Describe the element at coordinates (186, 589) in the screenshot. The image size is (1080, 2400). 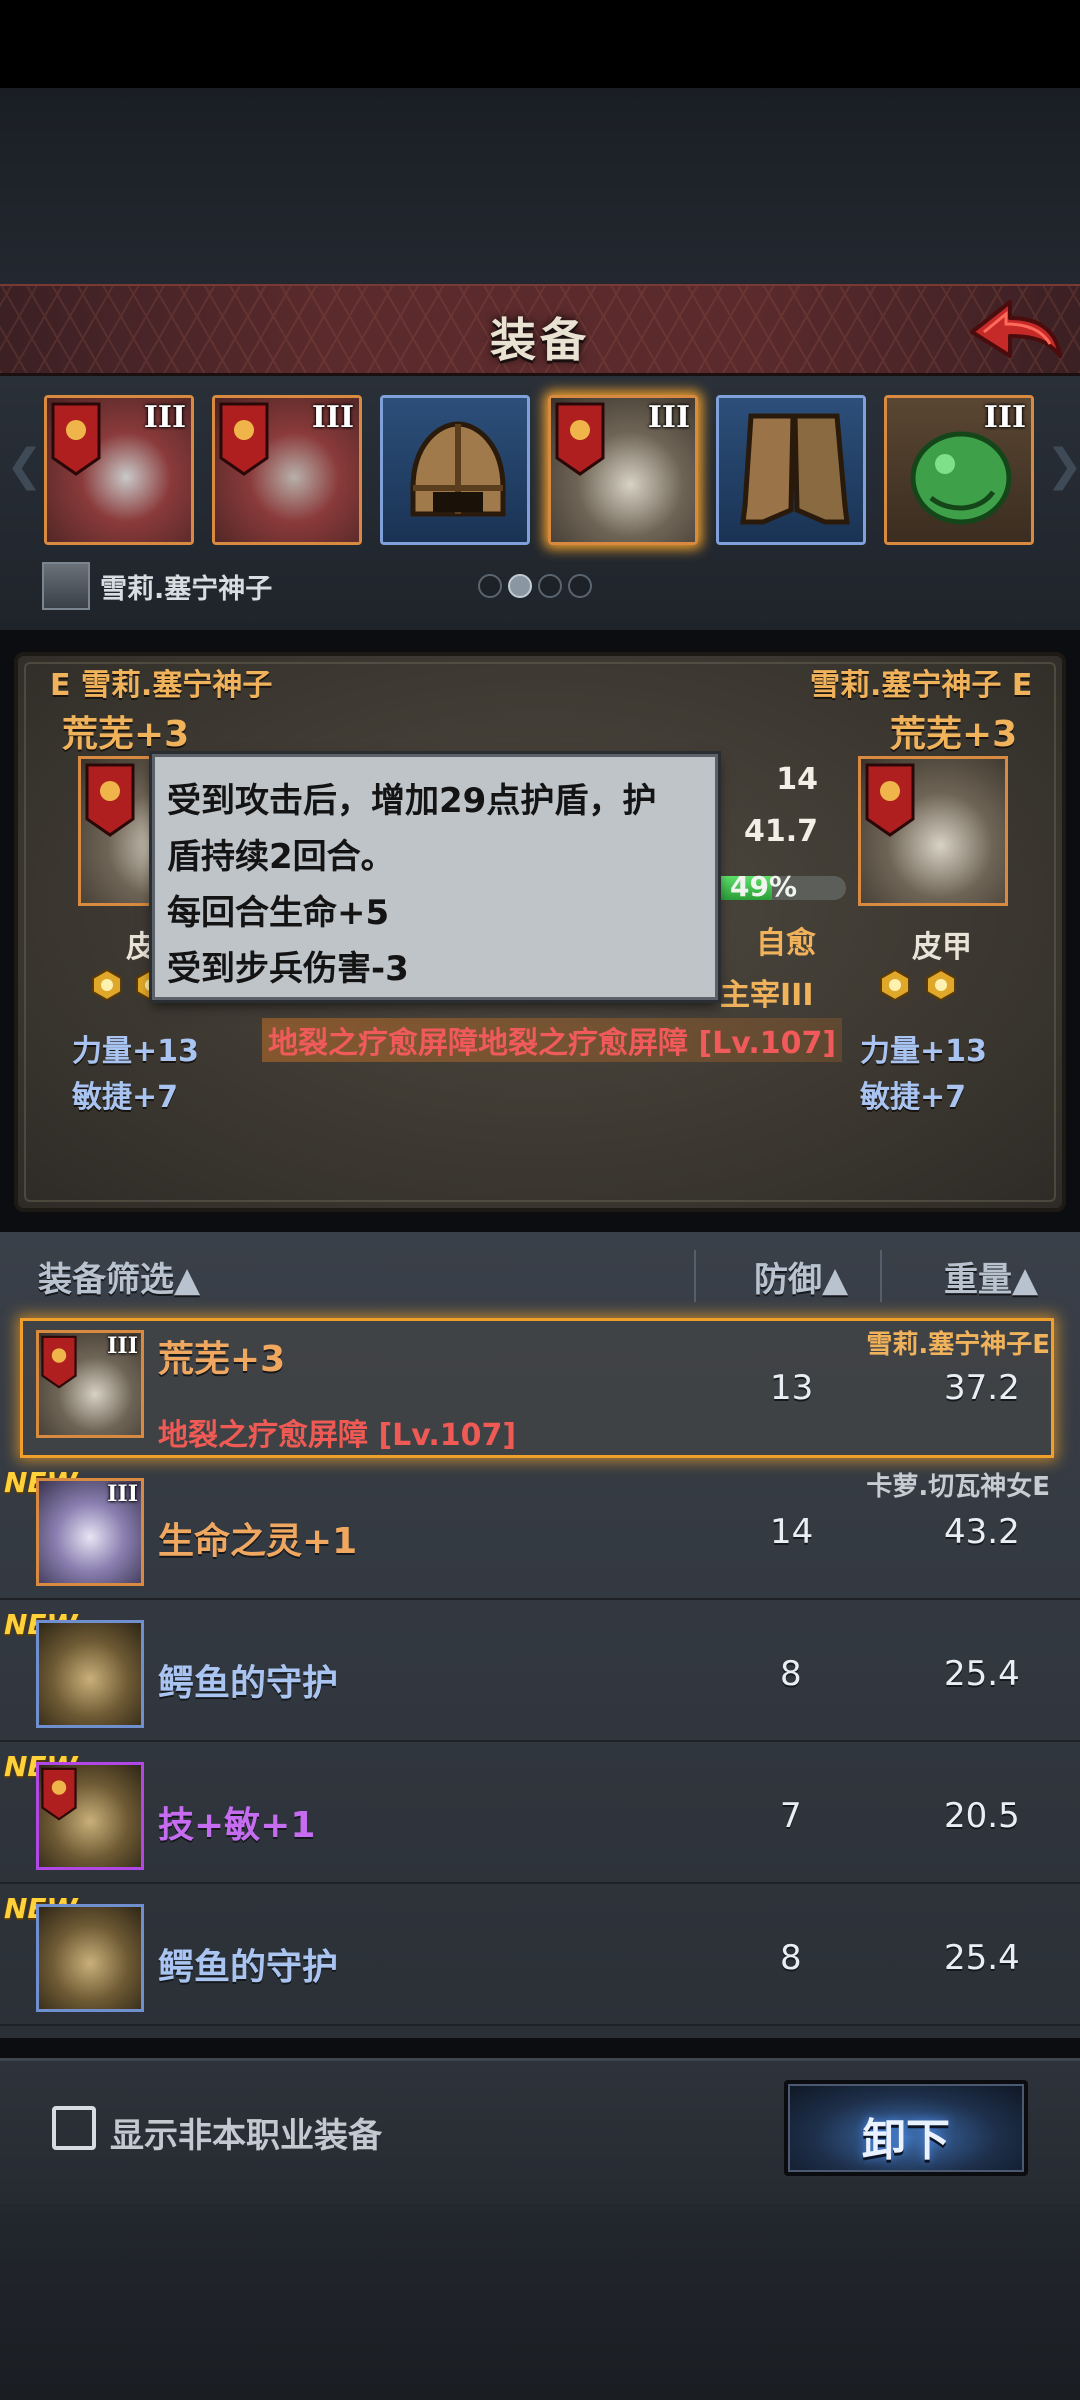
I see `character-name: 雪莉.塞宁神子` at that location.